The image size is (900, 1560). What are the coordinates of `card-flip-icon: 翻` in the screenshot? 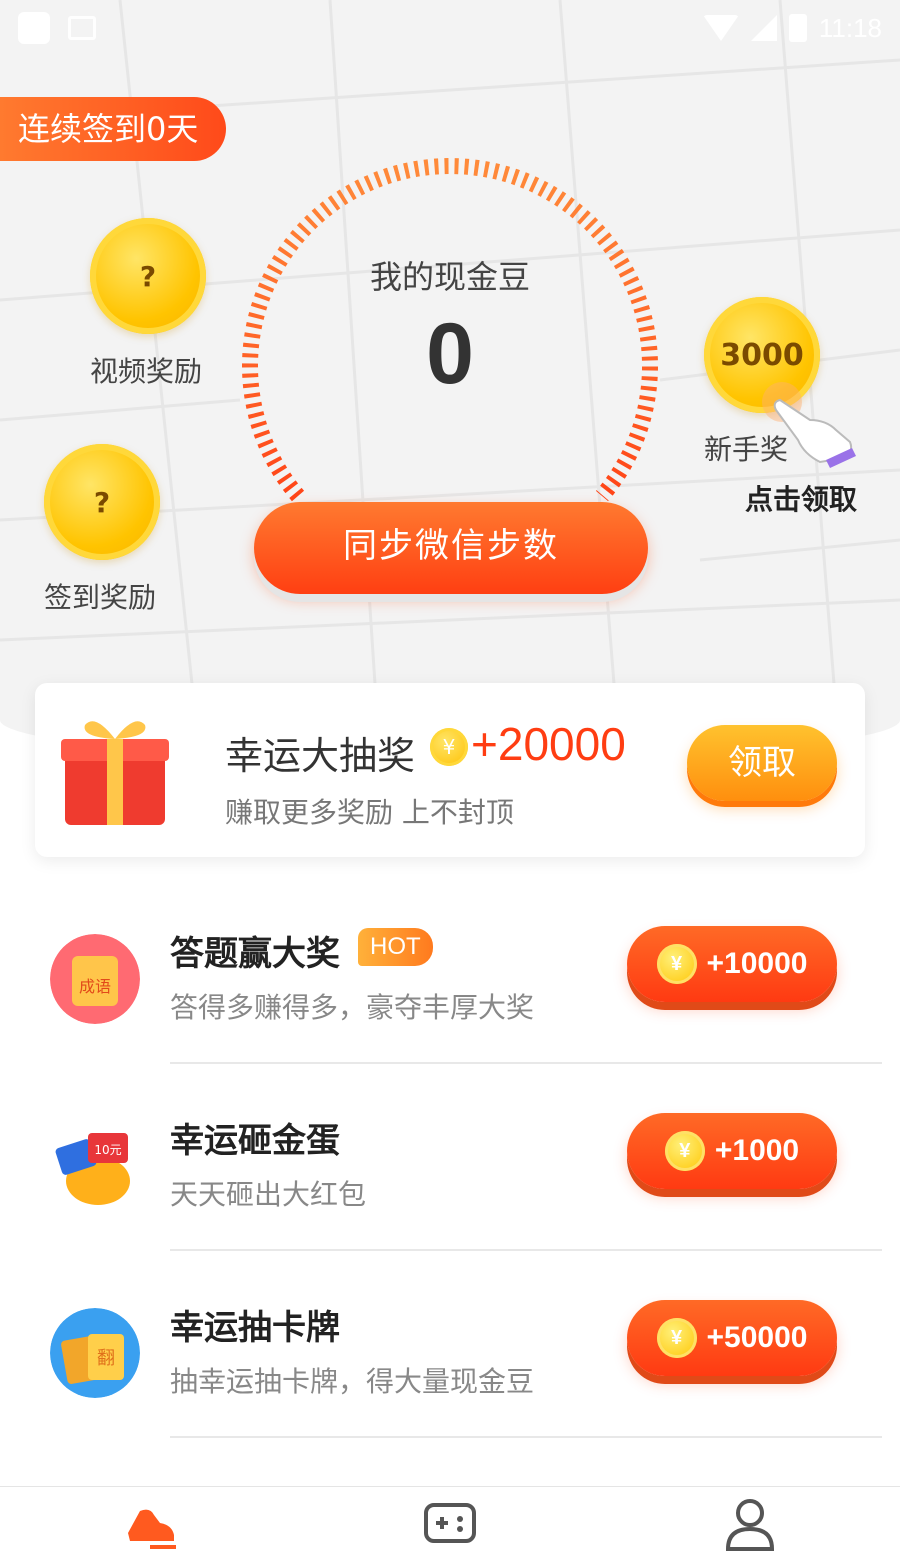 It's located at (95, 1353).